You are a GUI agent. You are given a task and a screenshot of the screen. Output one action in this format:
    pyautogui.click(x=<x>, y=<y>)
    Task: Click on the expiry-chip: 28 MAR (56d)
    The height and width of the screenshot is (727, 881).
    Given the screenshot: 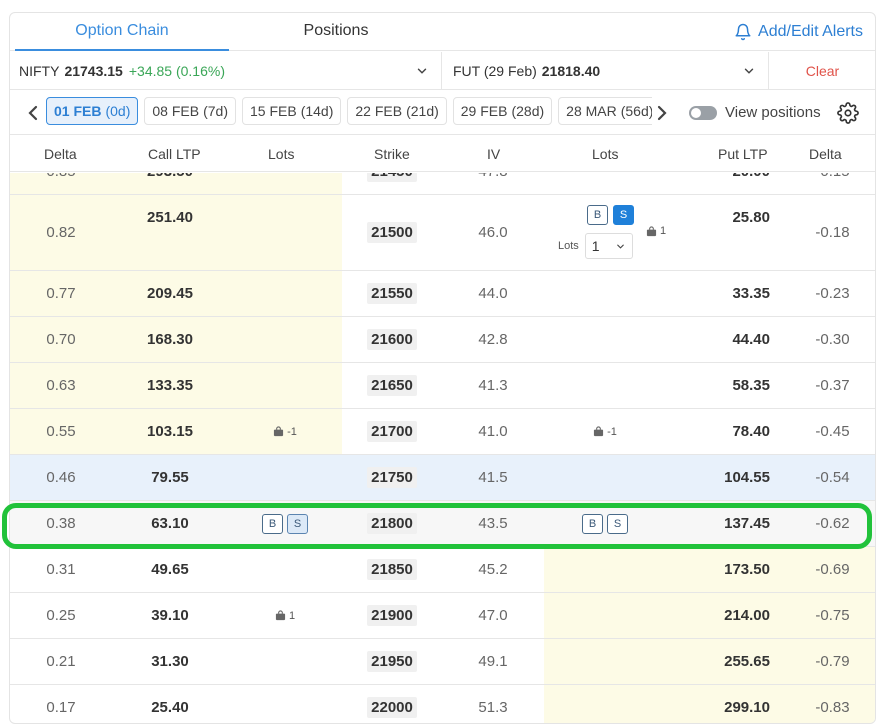 What is the action you would take?
    pyautogui.click(x=605, y=111)
    